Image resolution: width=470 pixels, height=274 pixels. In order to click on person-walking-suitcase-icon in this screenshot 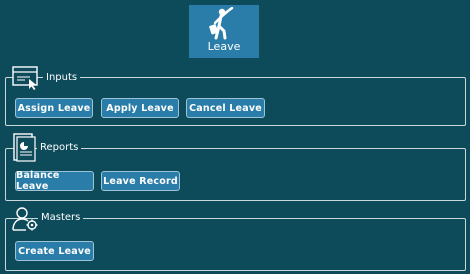, I will do `click(221, 23)`.